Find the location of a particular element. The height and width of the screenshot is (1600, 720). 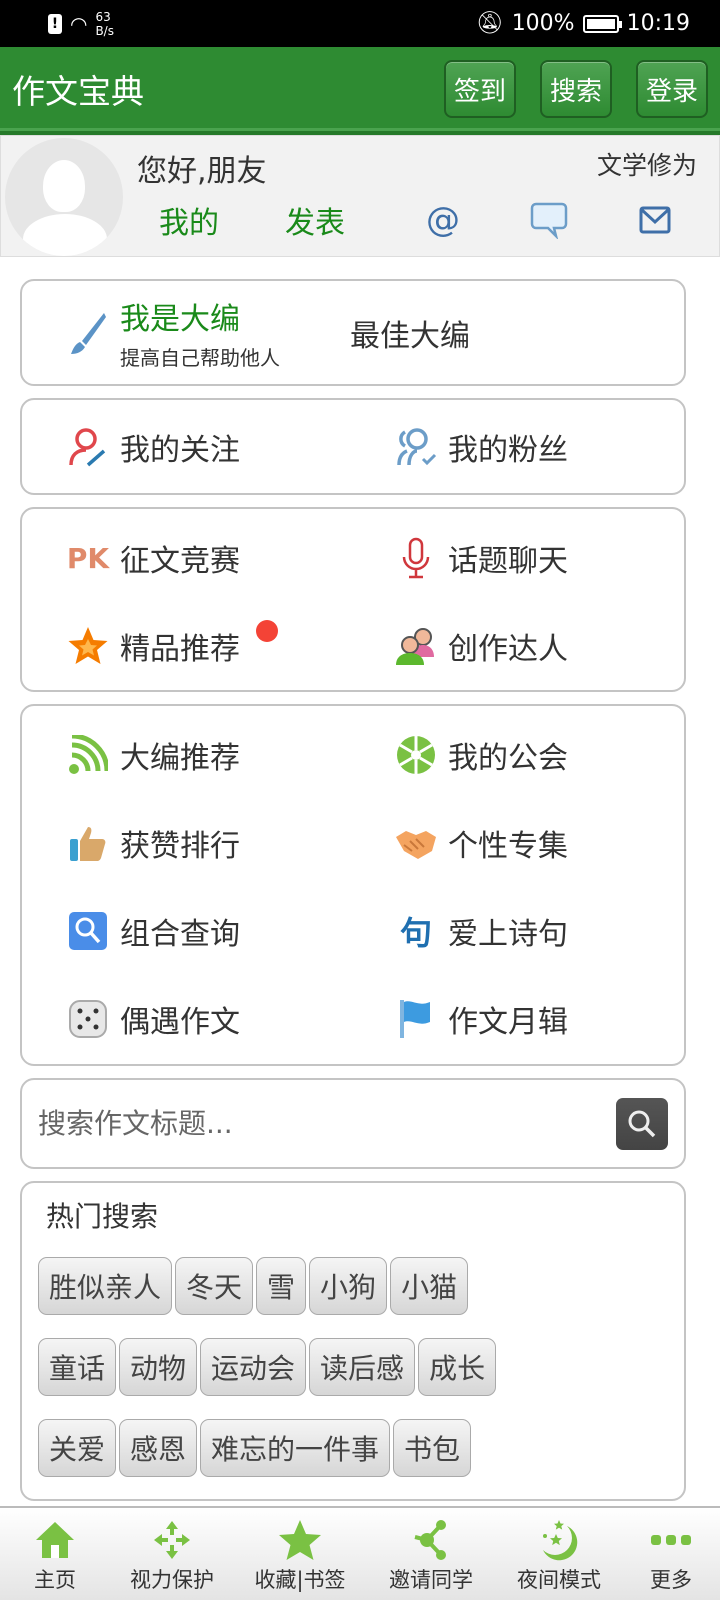

hot-tag: 冬天 is located at coordinates (214, 1286).